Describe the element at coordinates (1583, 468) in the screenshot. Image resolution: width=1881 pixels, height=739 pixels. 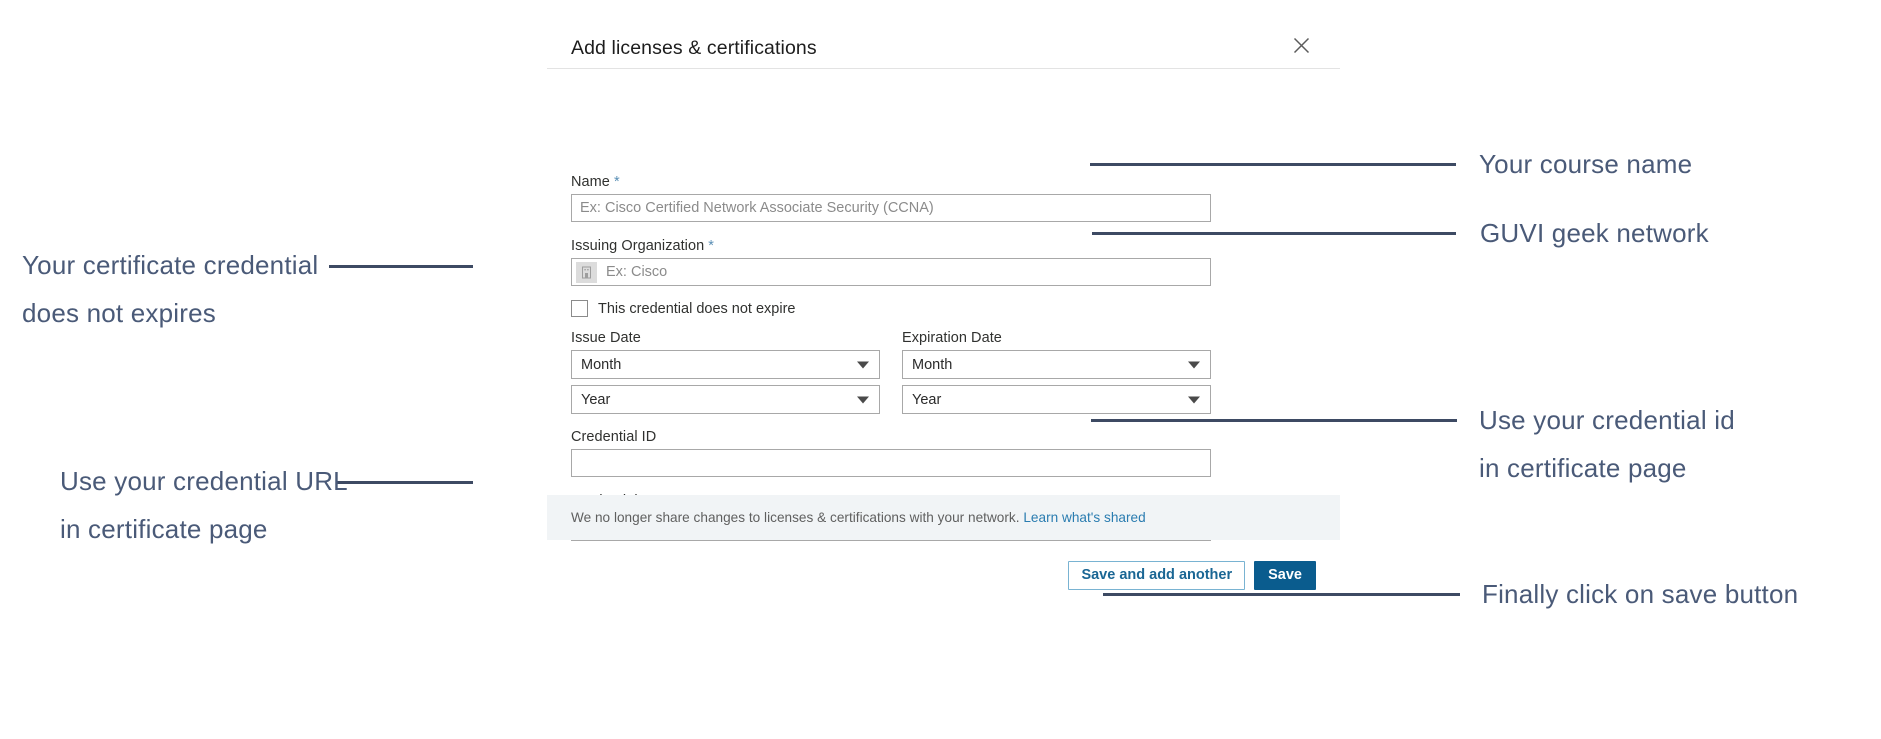
I see `annotation-credential-id-line2: in certificate page` at that location.